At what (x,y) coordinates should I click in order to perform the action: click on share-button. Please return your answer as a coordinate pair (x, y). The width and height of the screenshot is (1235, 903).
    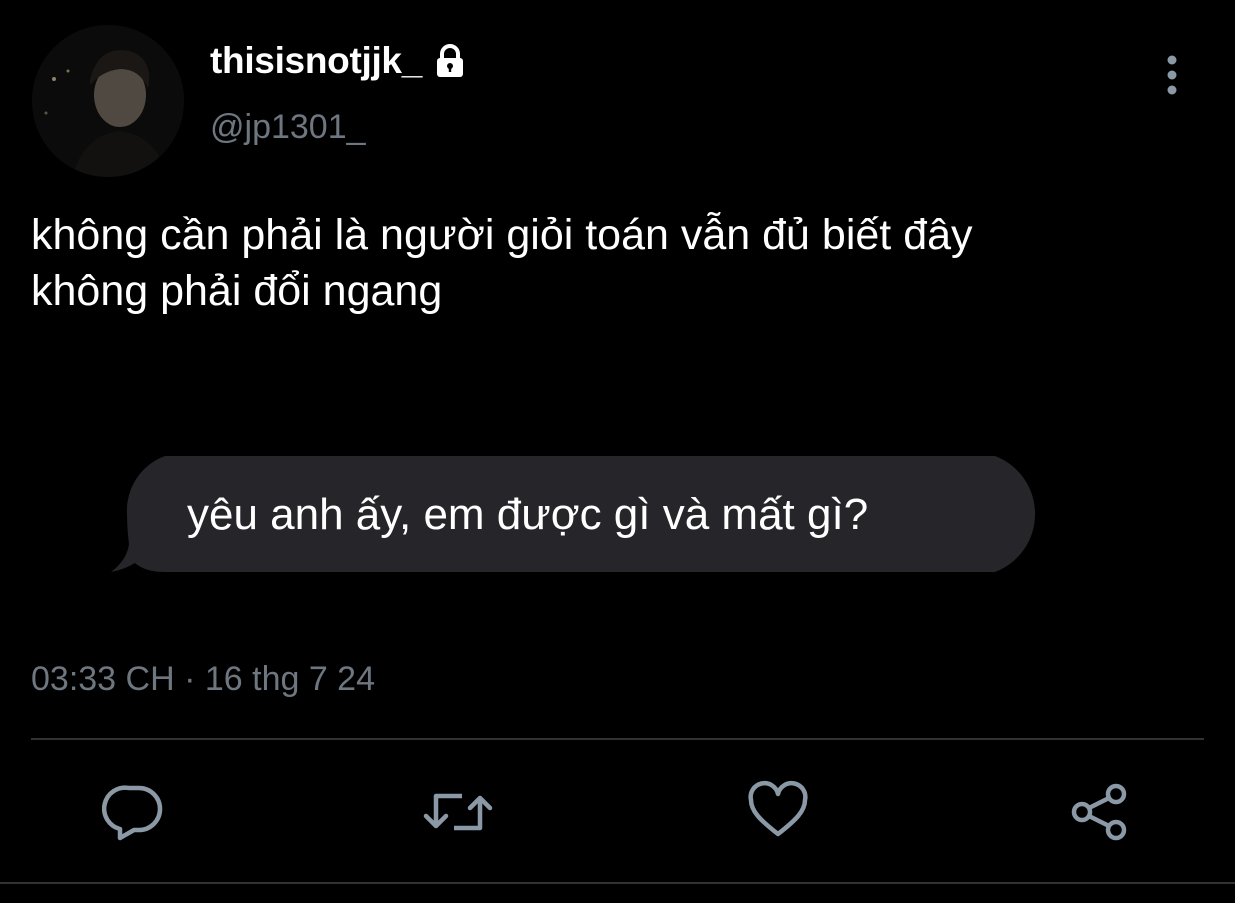
    Looking at the image, I should click on (1100, 812).